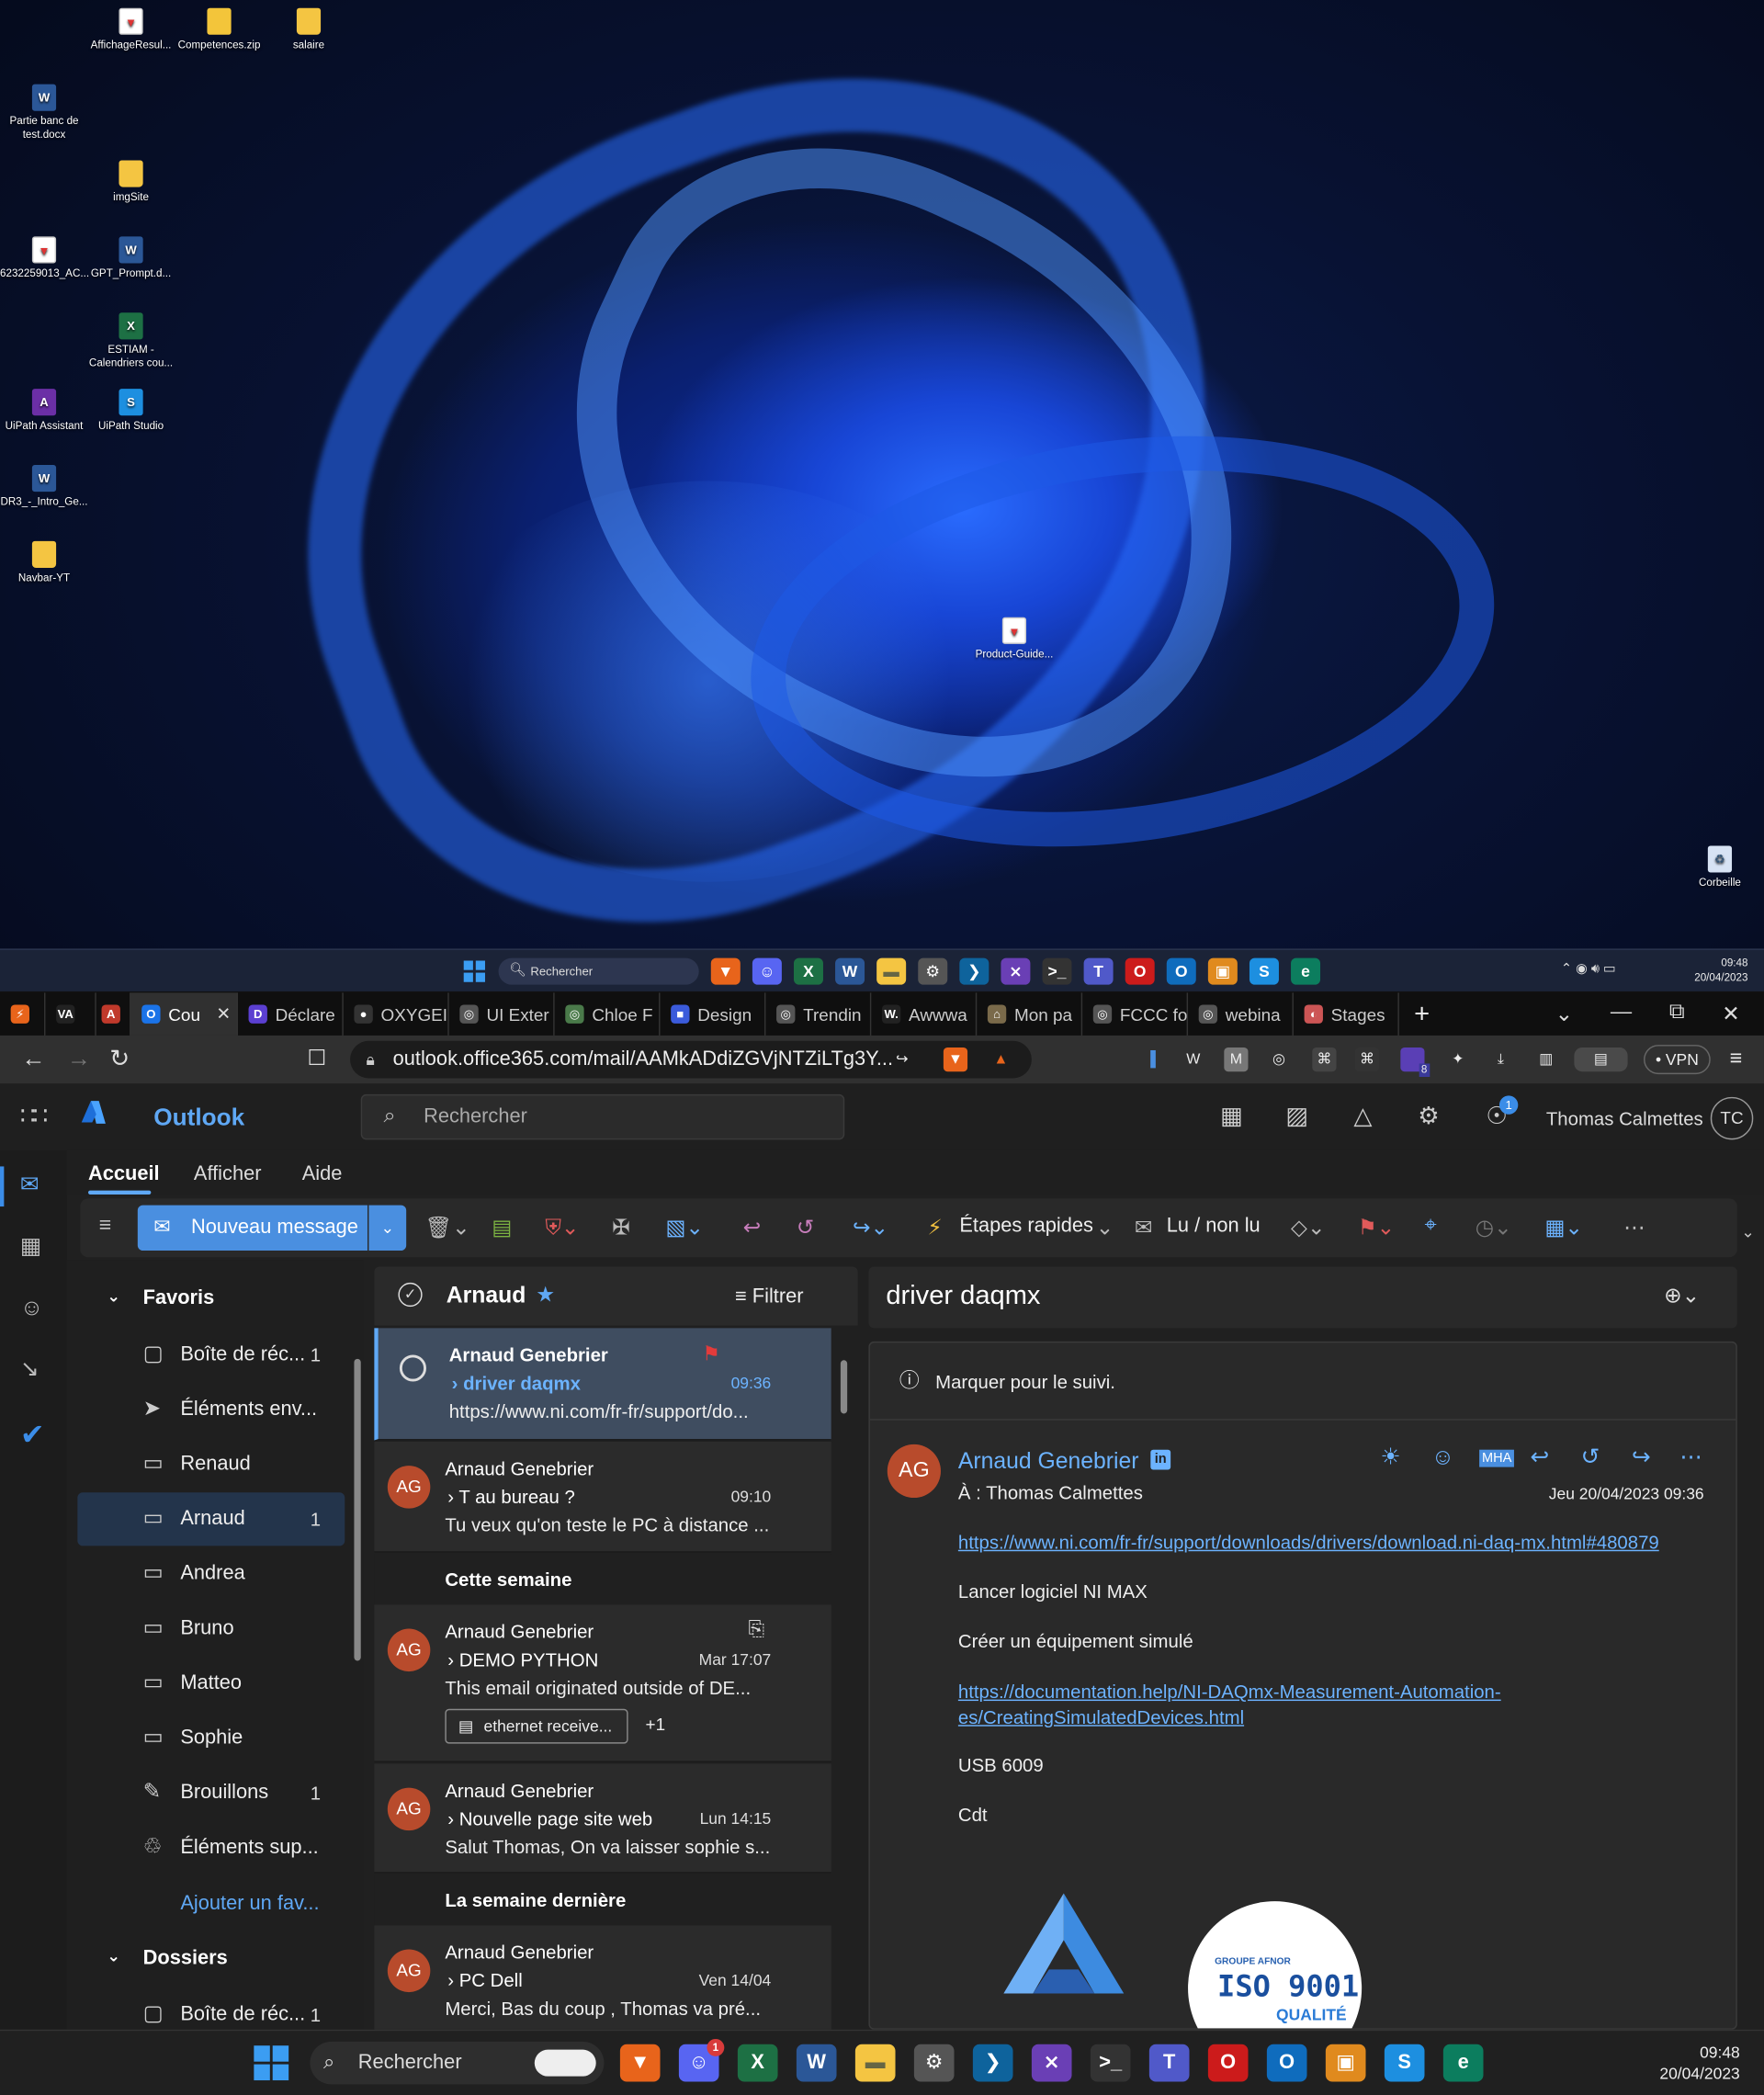 The width and height of the screenshot is (1764, 2095). I want to click on zoom-icon: ⊕⌄, so click(1682, 1296).